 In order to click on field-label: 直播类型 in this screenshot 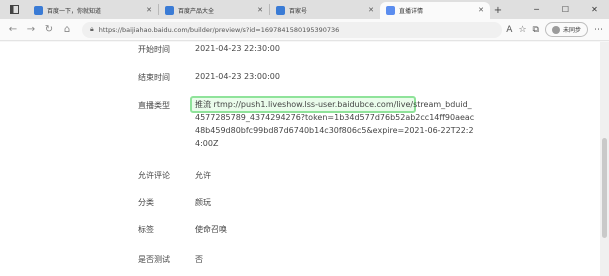, I will do `click(154, 105)`.